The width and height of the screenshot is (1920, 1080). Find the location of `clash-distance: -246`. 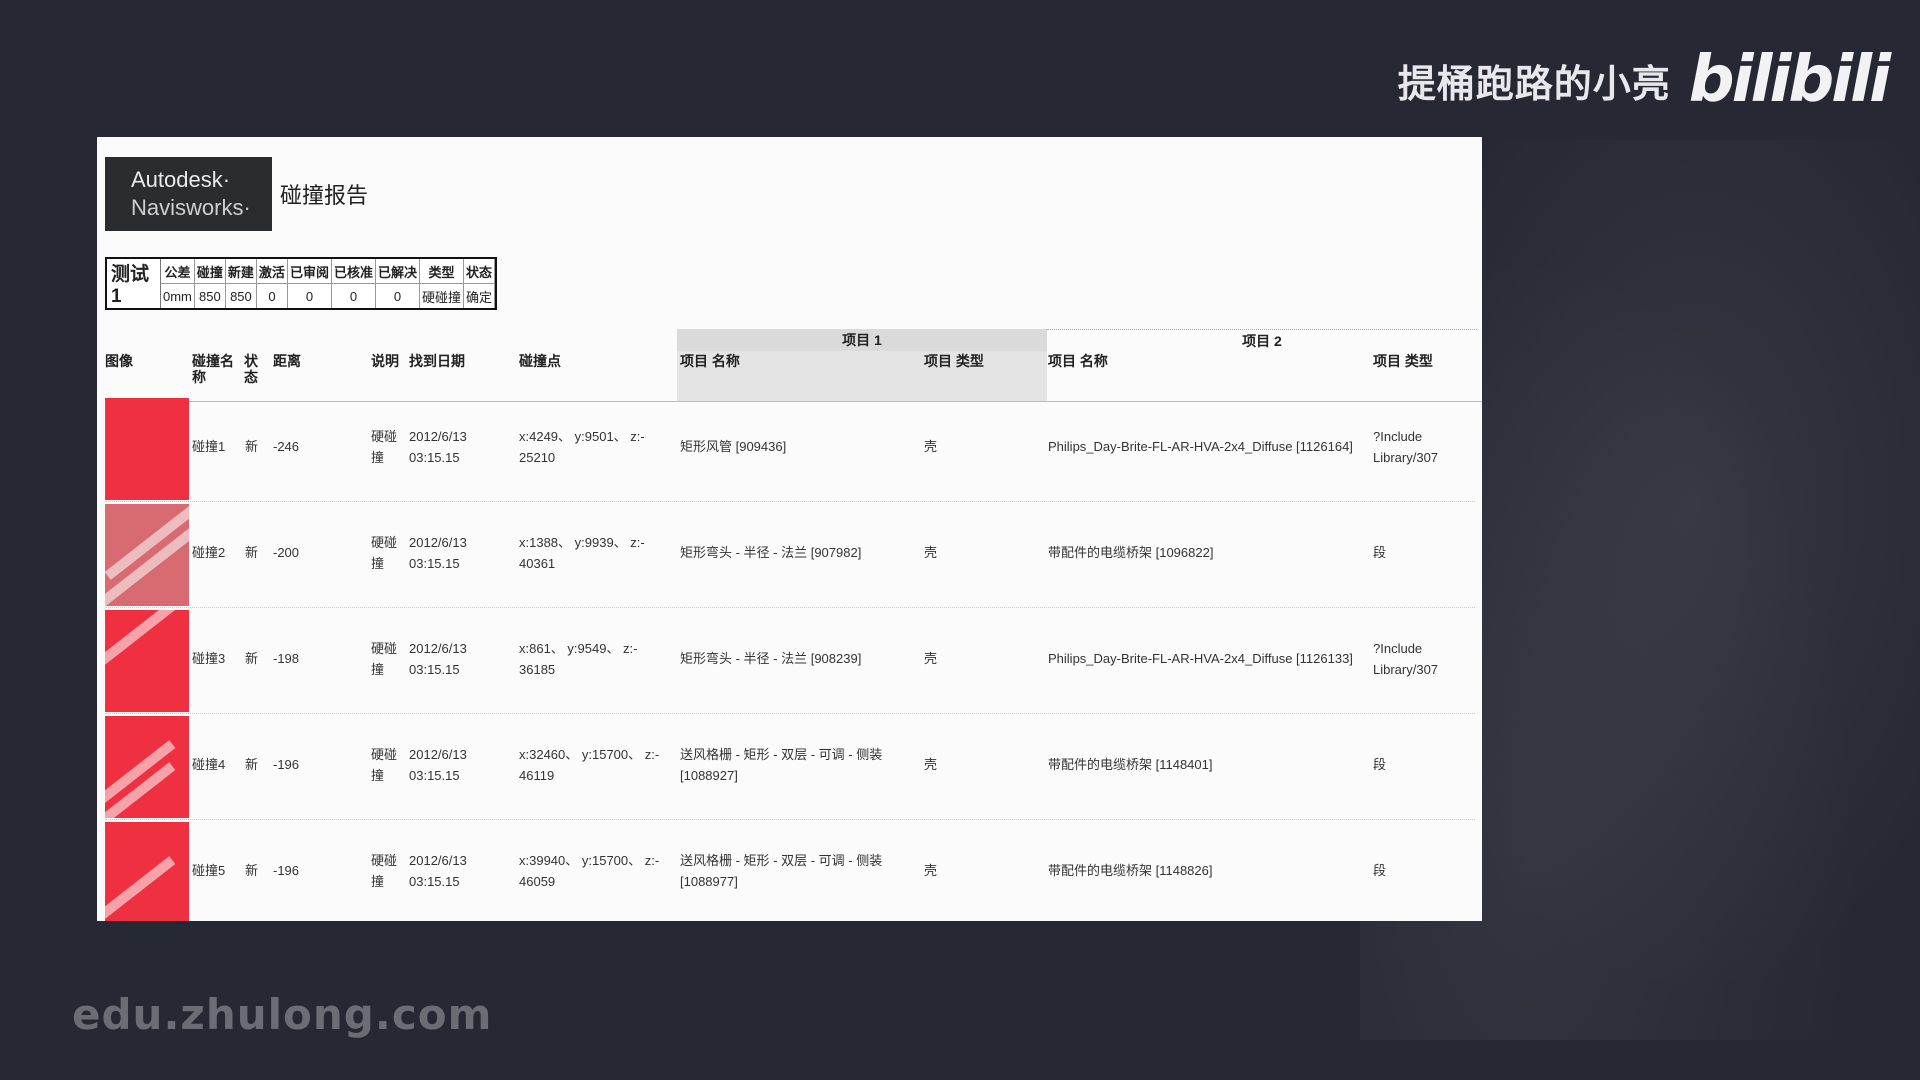

clash-distance: -246 is located at coordinates (286, 446).